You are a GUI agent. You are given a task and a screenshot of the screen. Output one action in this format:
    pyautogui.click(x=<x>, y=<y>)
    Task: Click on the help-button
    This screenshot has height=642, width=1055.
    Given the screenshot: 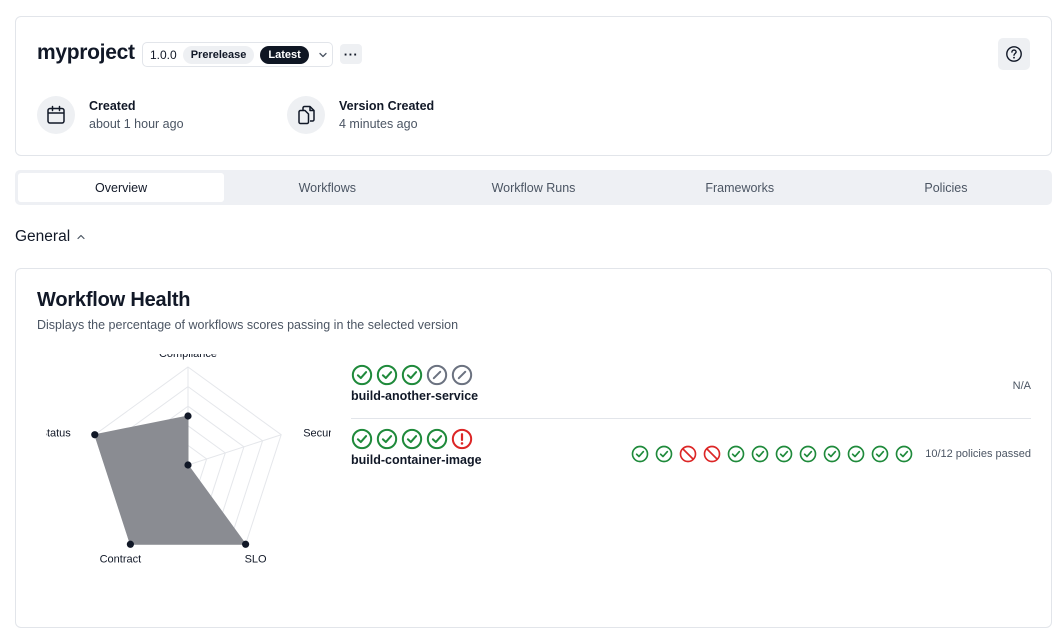 What is the action you would take?
    pyautogui.click(x=1014, y=54)
    